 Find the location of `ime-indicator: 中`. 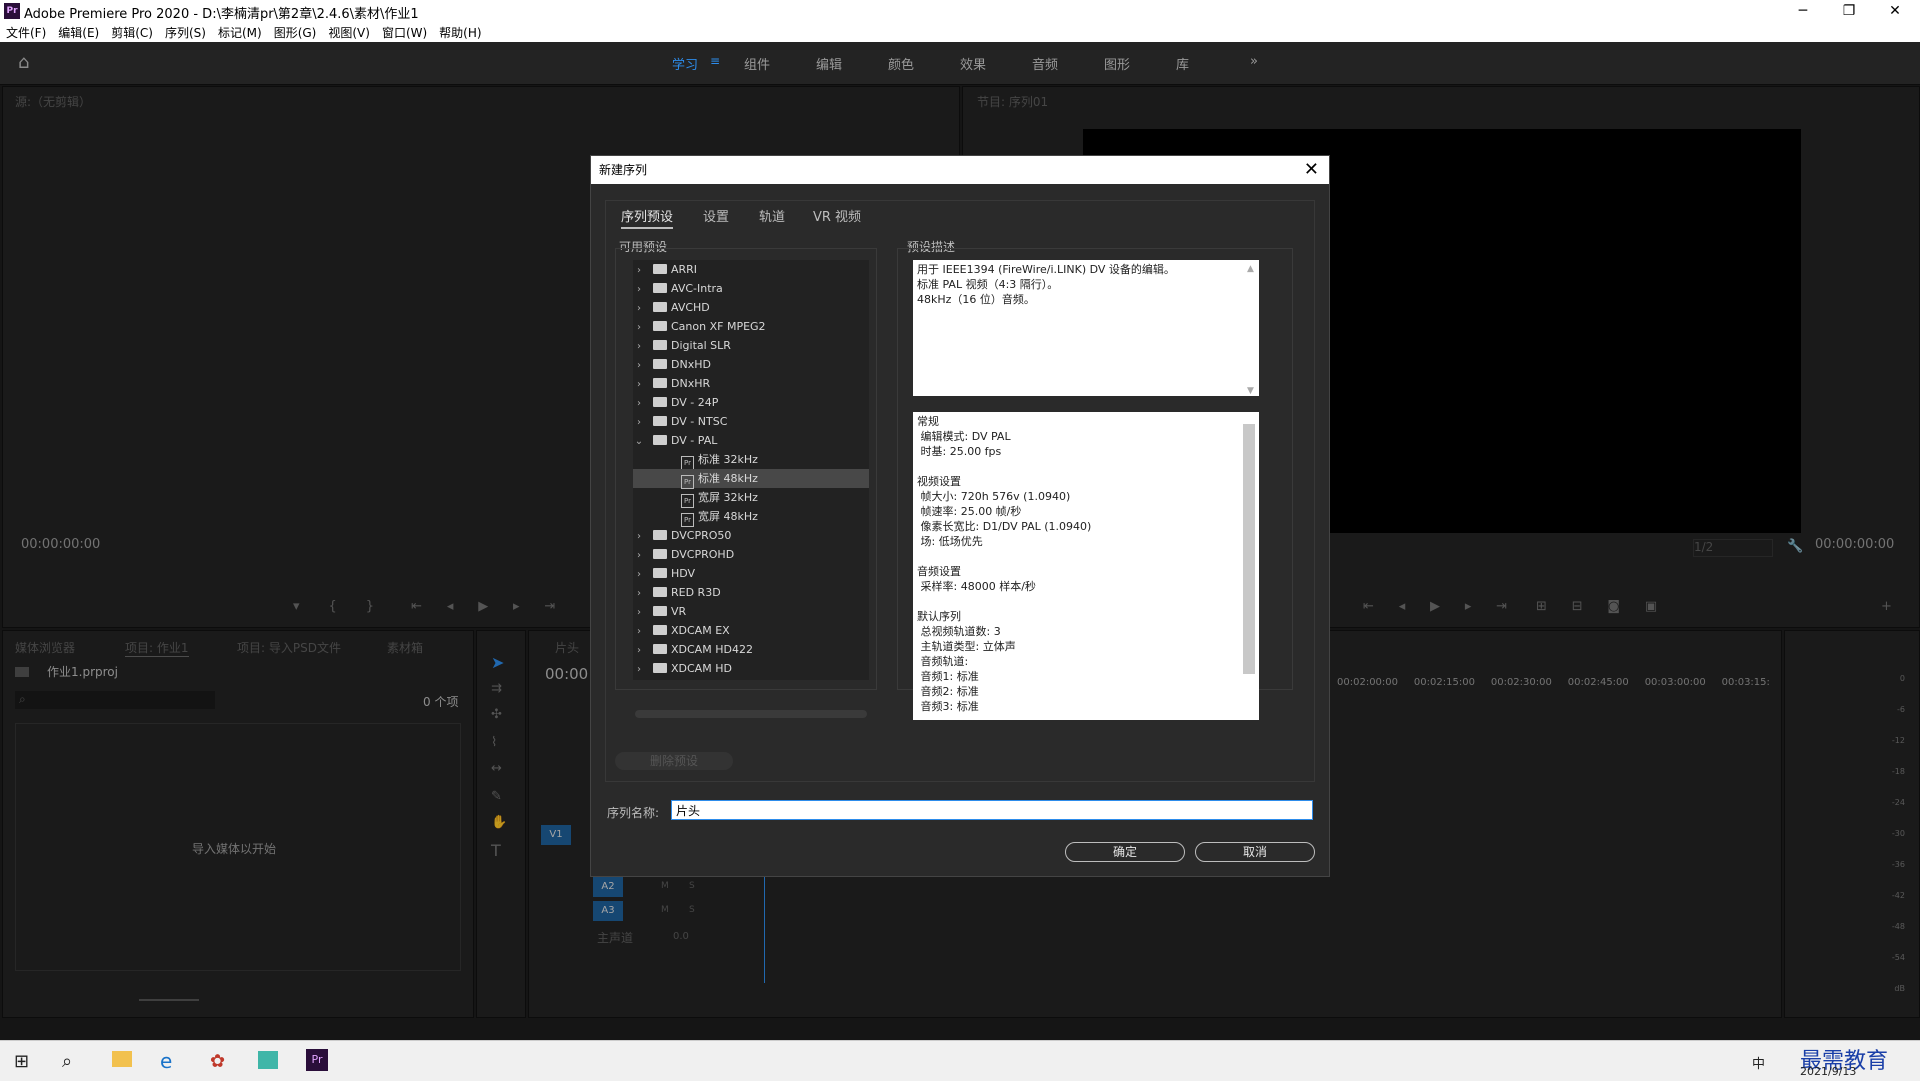

ime-indicator: 中 is located at coordinates (1758, 1062).